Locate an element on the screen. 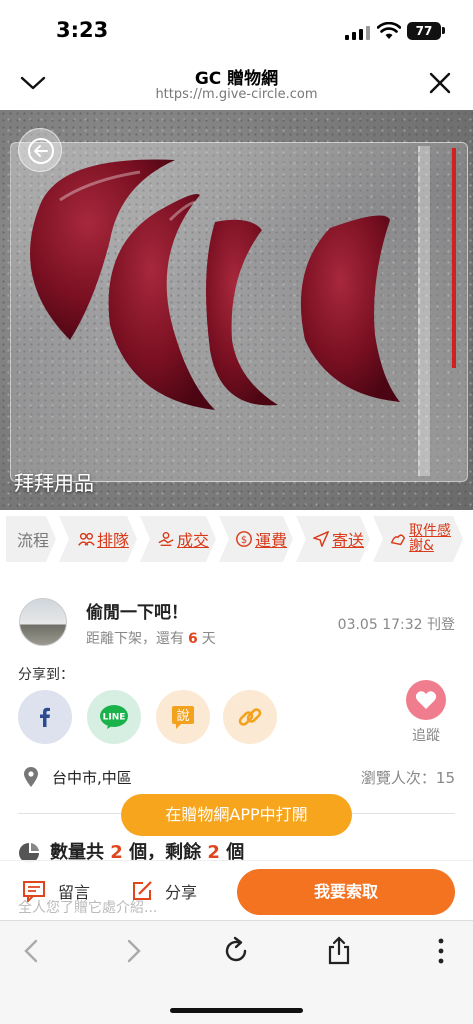 This screenshot has height=1024, width=473. handshake-icon is located at coordinates (166, 539).